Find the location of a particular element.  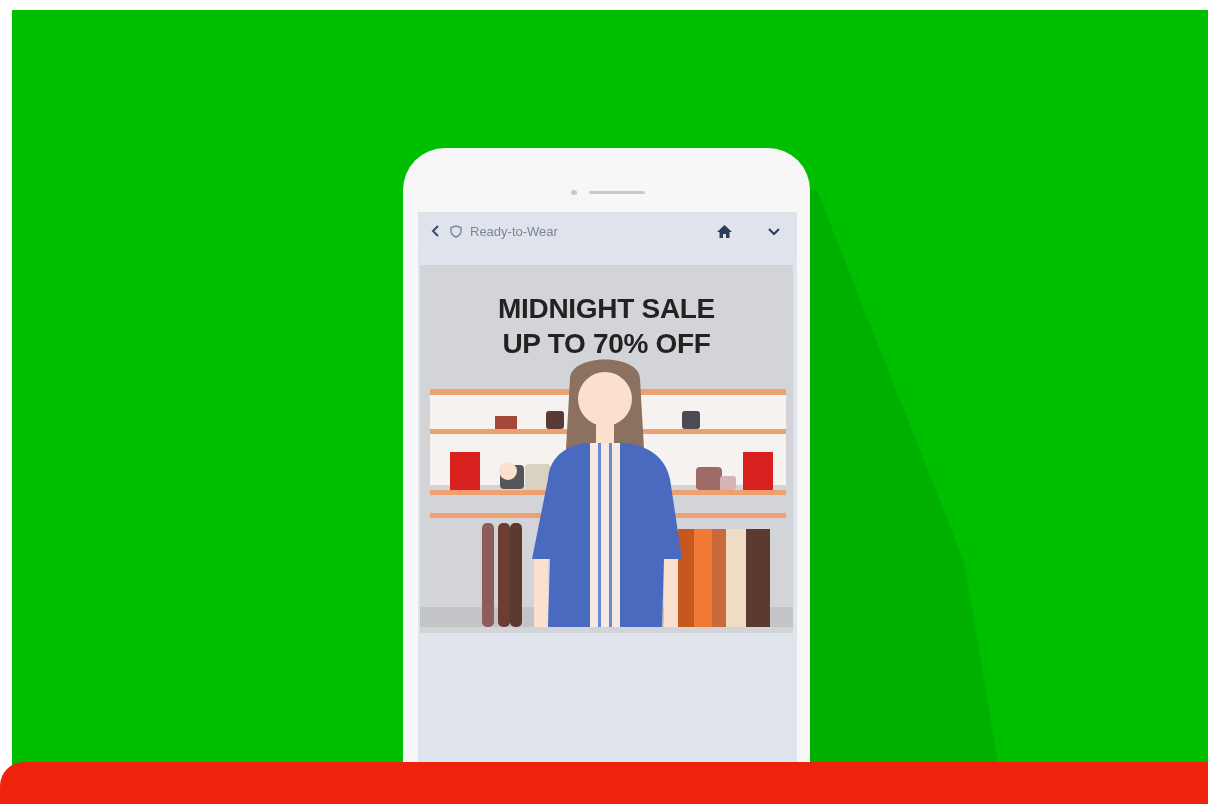

back-icon is located at coordinates (435, 231).